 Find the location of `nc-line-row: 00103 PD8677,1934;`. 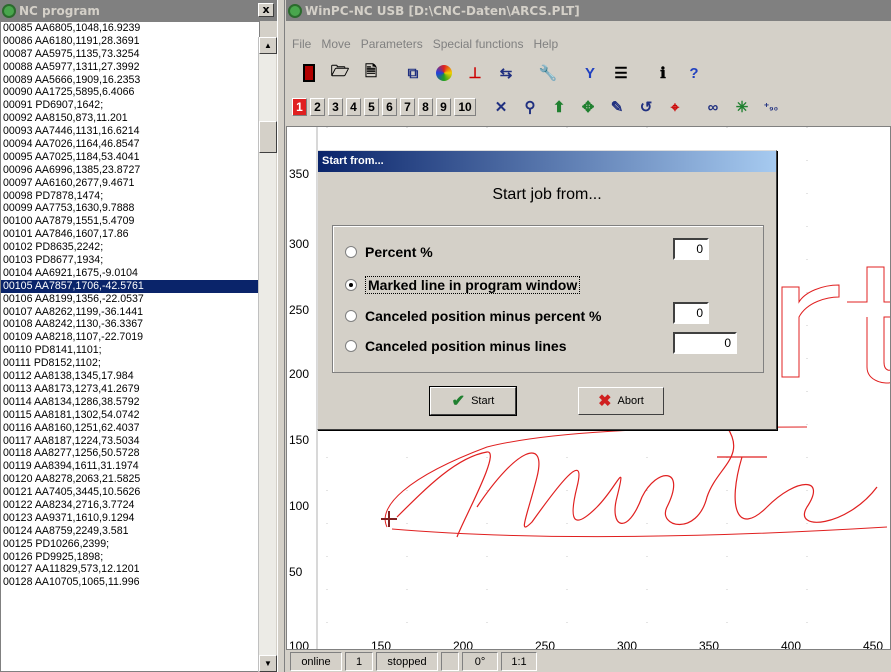

nc-line-row: 00103 PD8677,1934; is located at coordinates (130, 260).